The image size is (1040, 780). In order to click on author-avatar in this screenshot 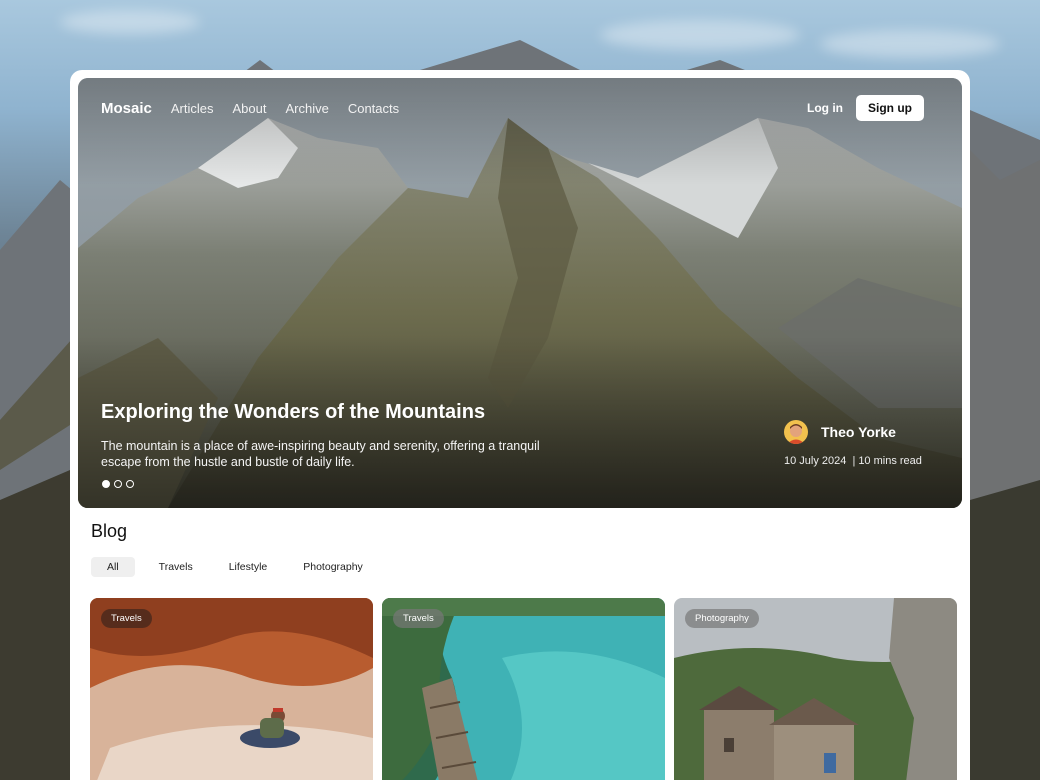, I will do `click(796, 432)`.